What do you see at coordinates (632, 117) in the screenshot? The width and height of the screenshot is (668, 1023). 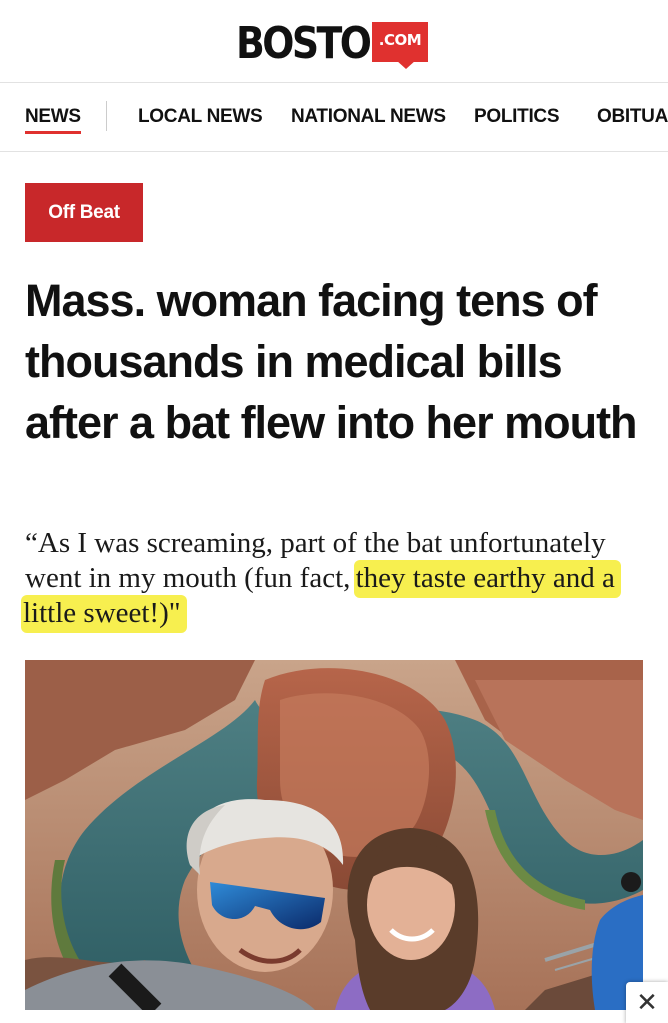 I see `nav-item-obituaries: OBITUAR` at bounding box center [632, 117].